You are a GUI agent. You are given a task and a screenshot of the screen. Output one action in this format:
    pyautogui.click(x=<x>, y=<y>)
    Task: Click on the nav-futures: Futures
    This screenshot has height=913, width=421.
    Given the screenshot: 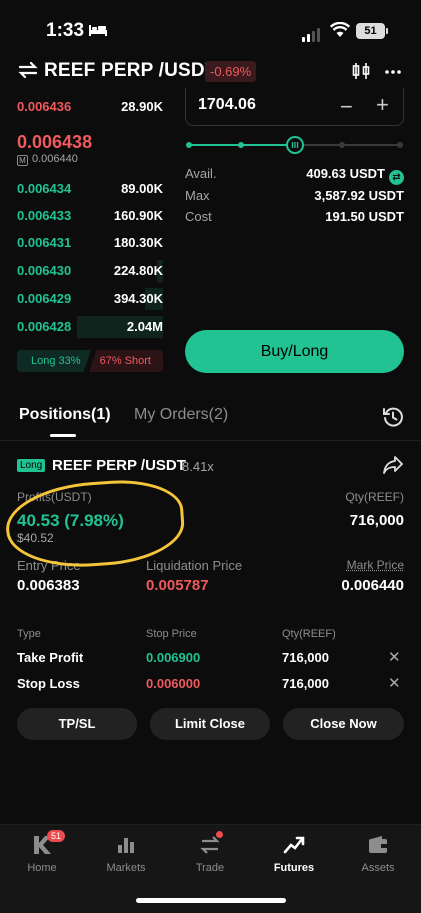 What is the action you would take?
    pyautogui.click(x=294, y=853)
    